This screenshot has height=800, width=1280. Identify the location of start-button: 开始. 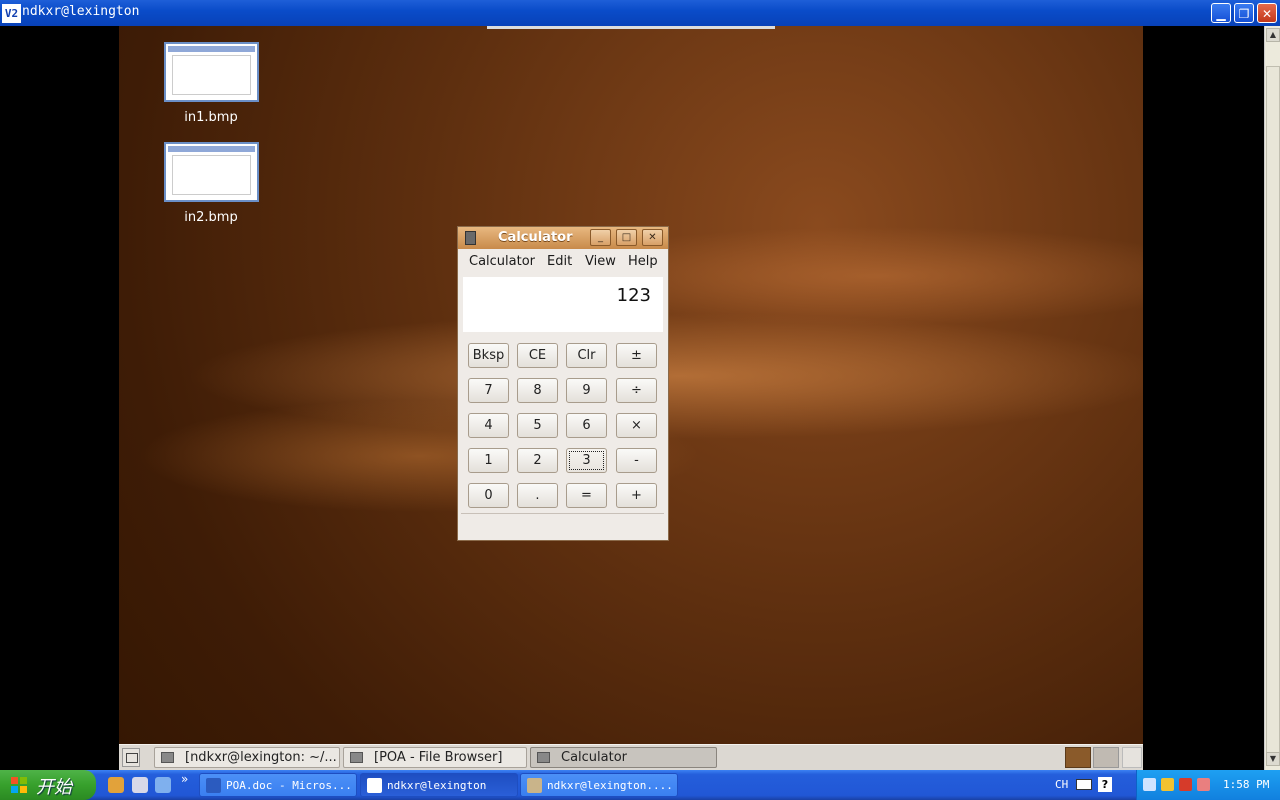
(48, 785).